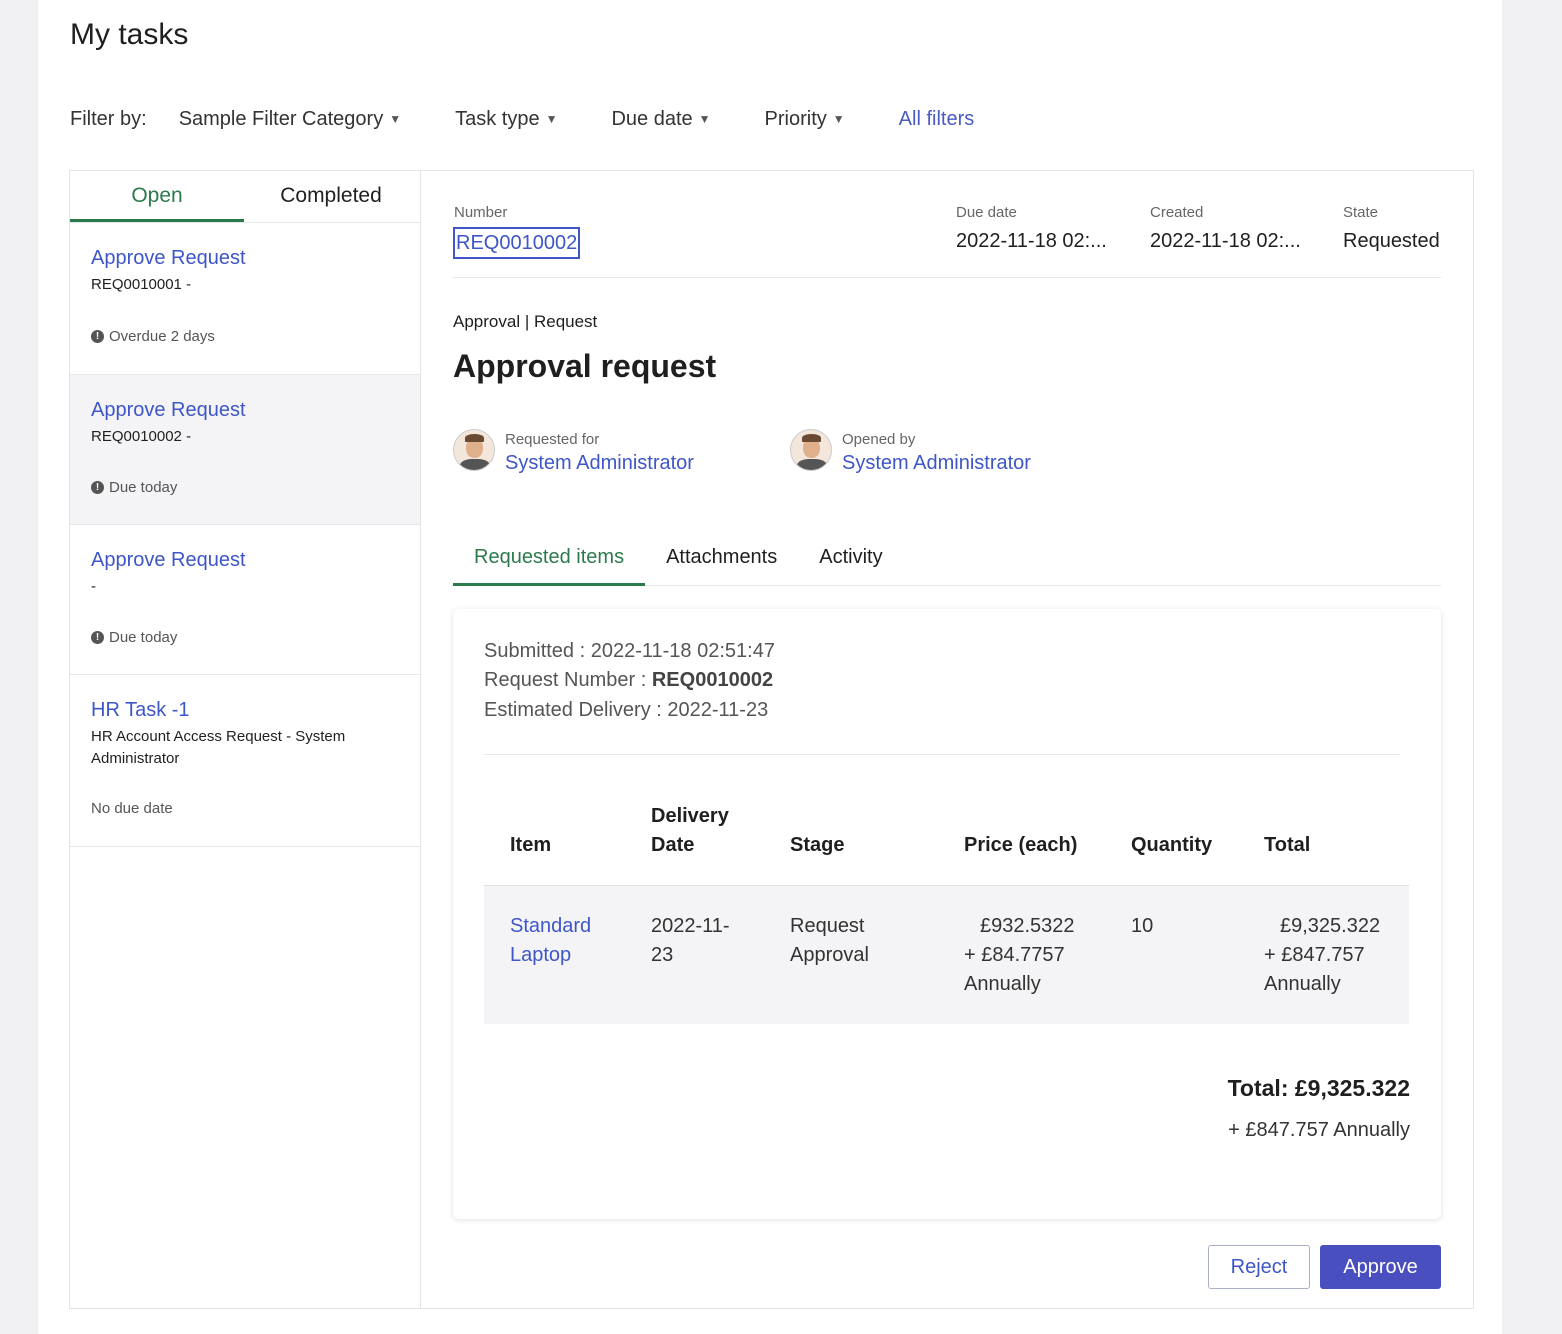  Describe the element at coordinates (1380, 1267) in the screenshot. I see `approve-button: Approve` at that location.